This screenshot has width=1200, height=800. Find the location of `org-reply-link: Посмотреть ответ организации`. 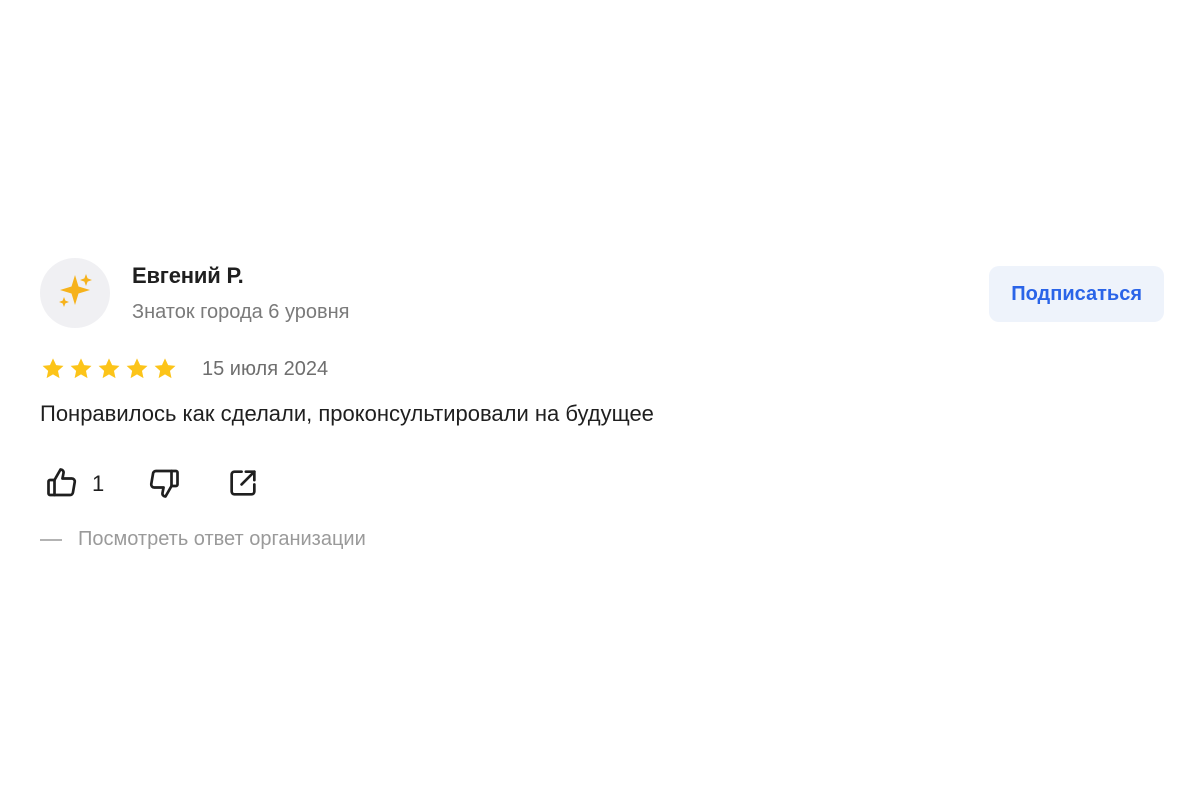

org-reply-link: Посмотреть ответ организации is located at coordinates (203, 539).